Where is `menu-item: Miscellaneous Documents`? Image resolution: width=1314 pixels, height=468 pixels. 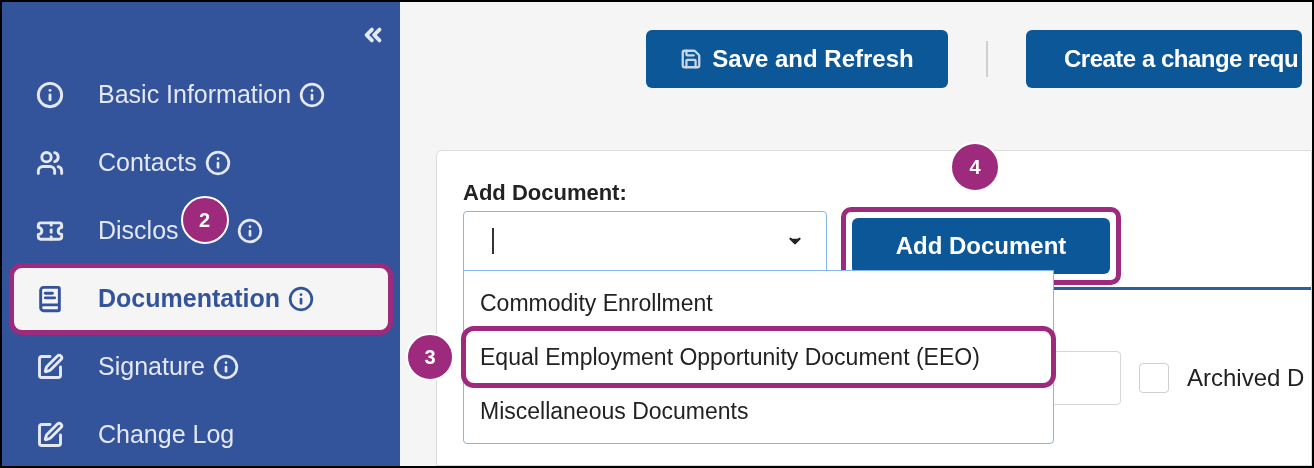
menu-item: Miscellaneous Documents is located at coordinates (758, 411).